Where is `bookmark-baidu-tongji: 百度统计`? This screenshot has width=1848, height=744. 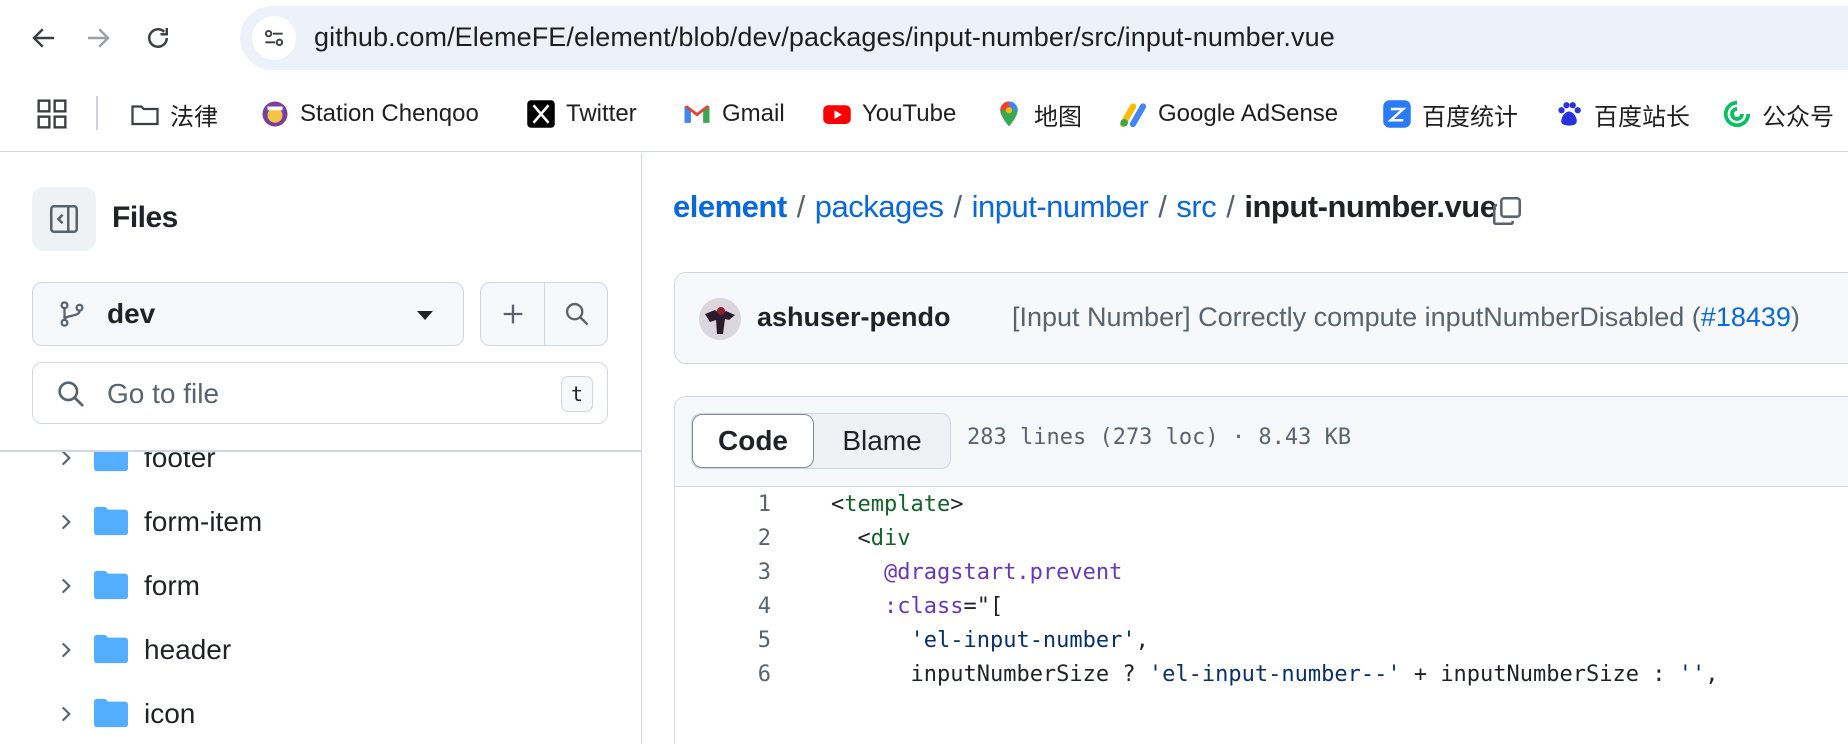
bookmark-baidu-tongji: 百度统计 is located at coordinates (1450, 114).